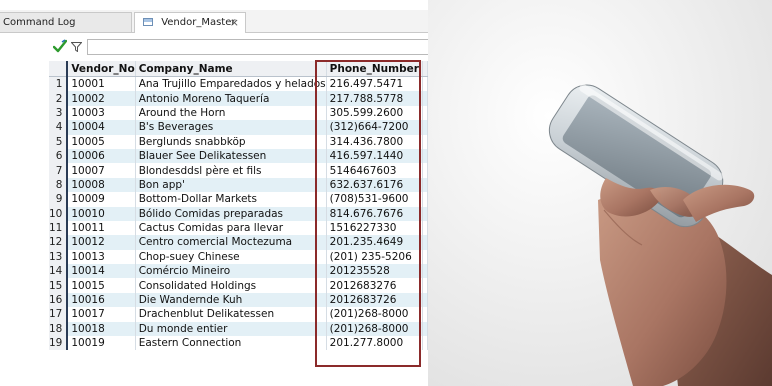 Image resolution: width=772 pixels, height=386 pixels. I want to click on vendor-no-cell: 10018, so click(101, 329).